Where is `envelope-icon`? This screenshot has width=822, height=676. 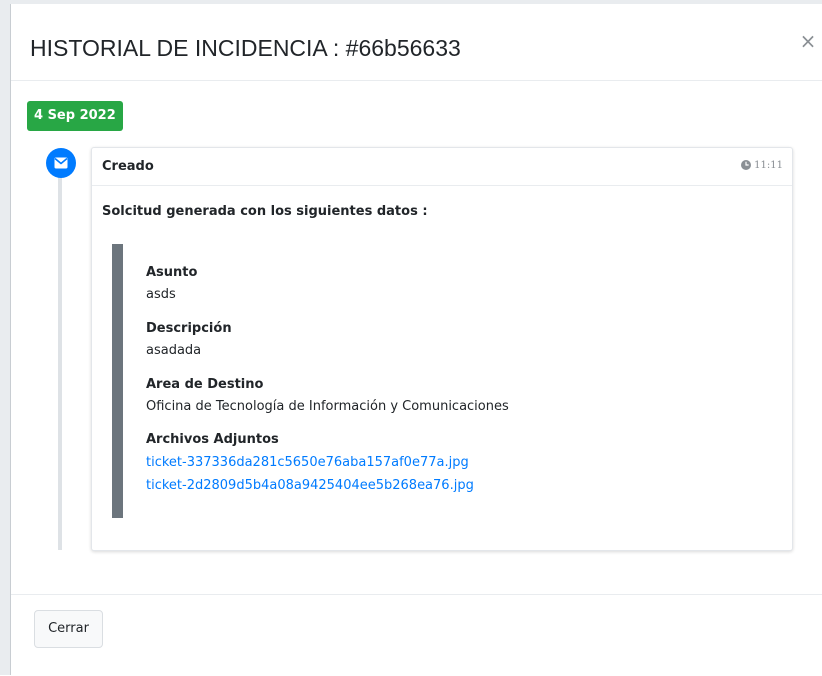
envelope-icon is located at coordinates (61, 163).